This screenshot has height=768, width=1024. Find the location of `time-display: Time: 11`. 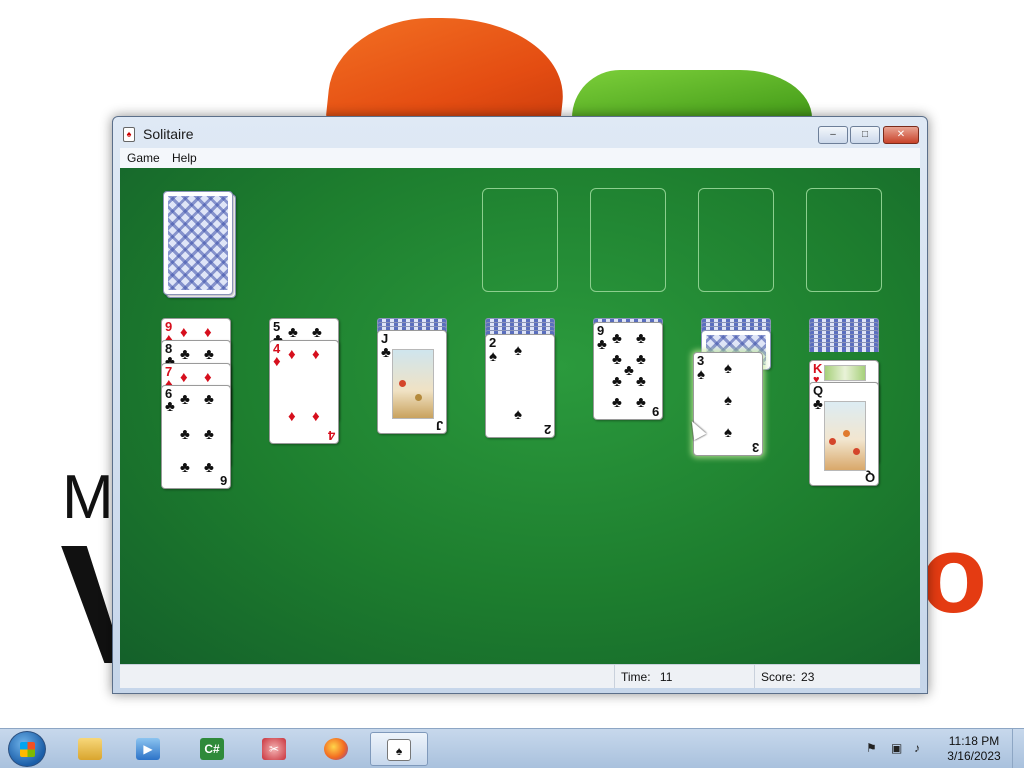

time-display: Time: 11 is located at coordinates (684, 676).